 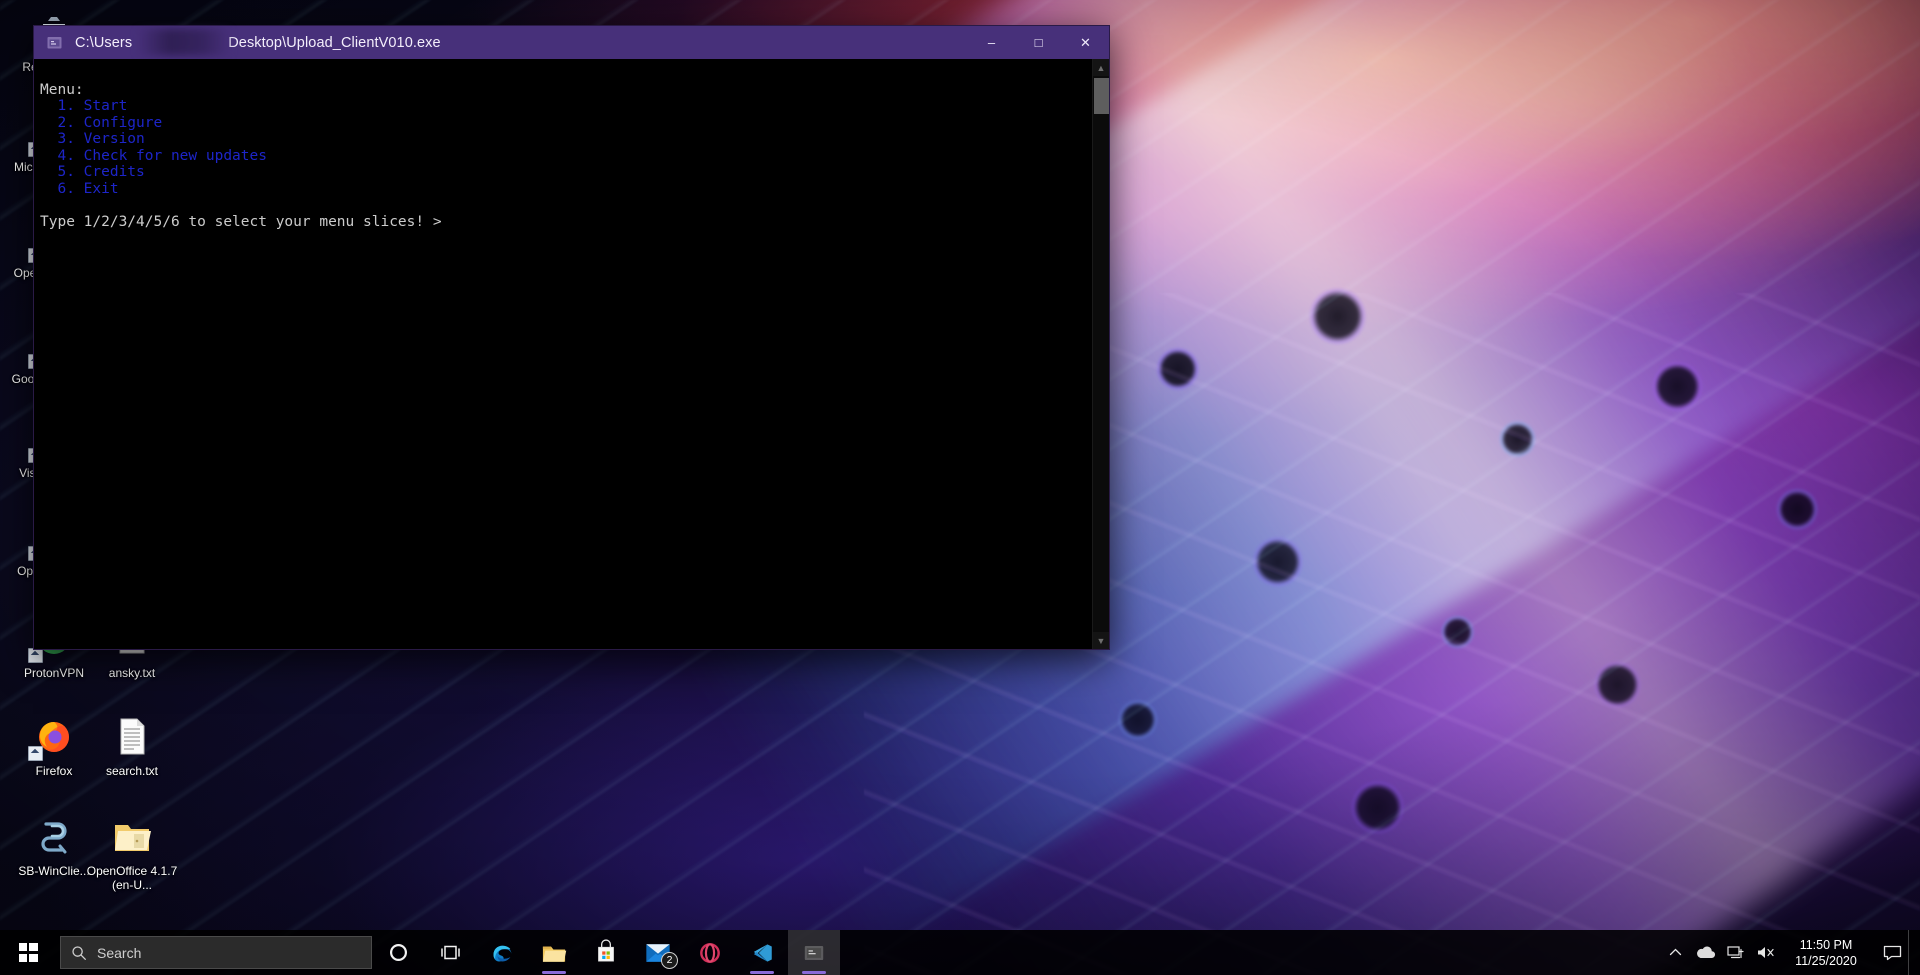 What do you see at coordinates (658, 952) in the screenshot?
I see `taskbar-mail: 2` at bounding box center [658, 952].